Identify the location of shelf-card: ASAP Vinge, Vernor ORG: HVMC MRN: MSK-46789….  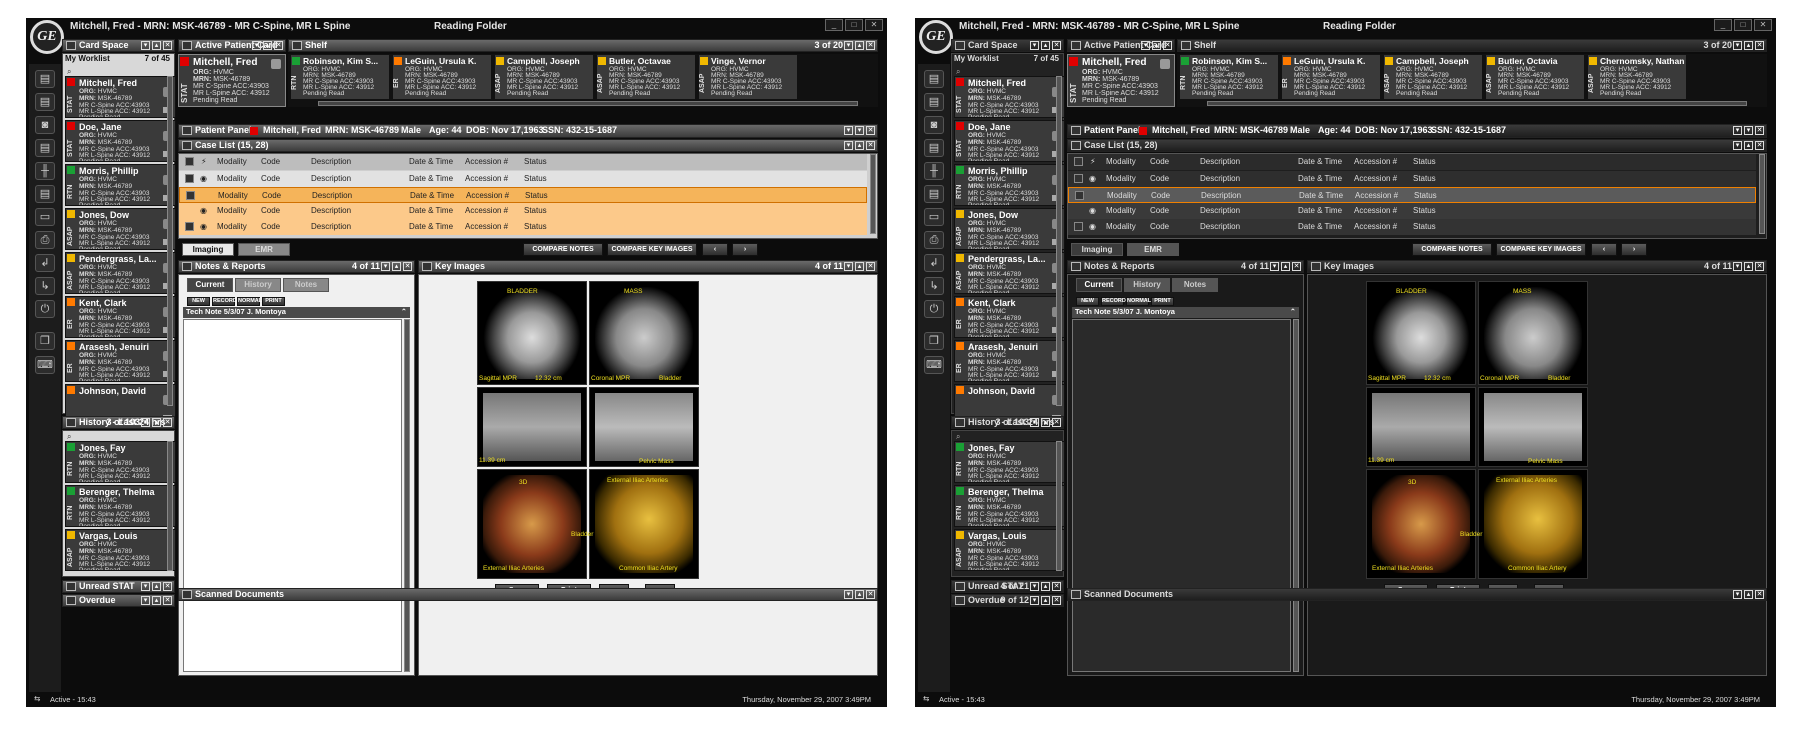
(748, 77).